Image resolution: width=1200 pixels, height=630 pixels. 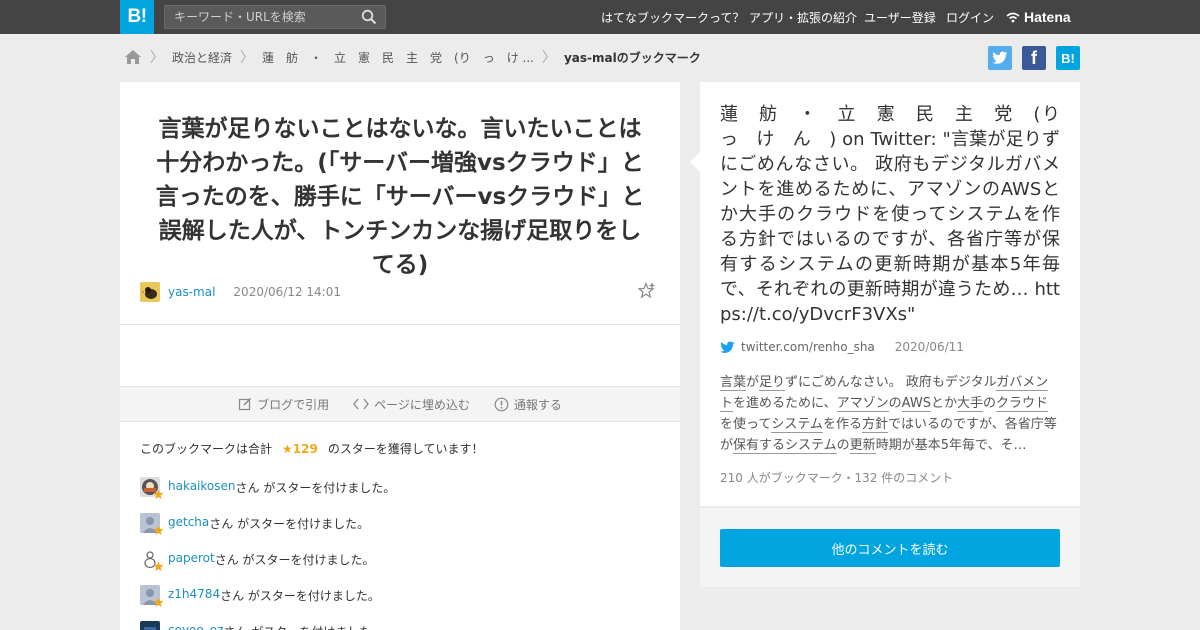 What do you see at coordinates (695, 162) in the screenshot?
I see `card-pointer` at bounding box center [695, 162].